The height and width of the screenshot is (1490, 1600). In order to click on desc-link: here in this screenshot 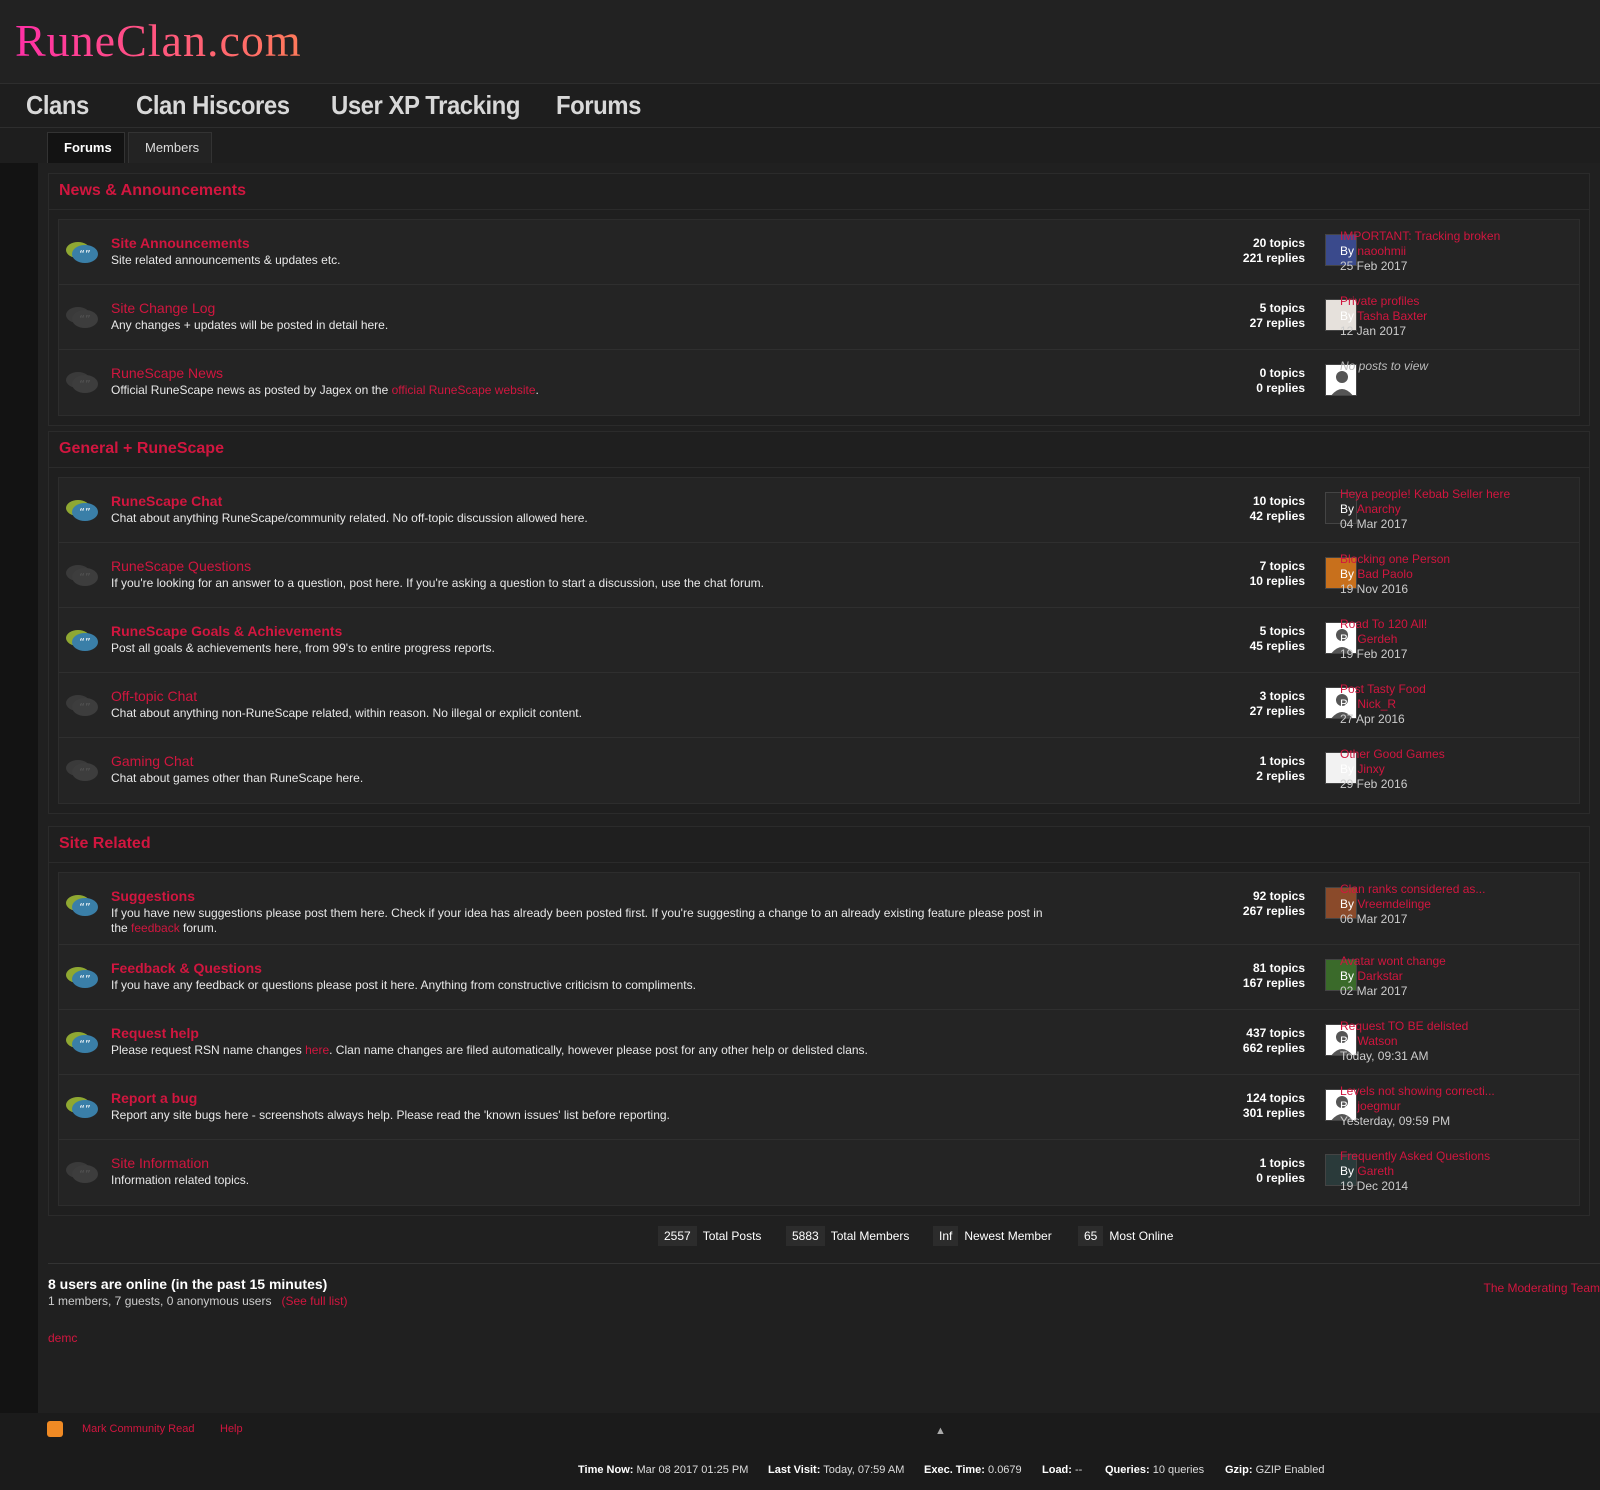, I will do `click(317, 1050)`.